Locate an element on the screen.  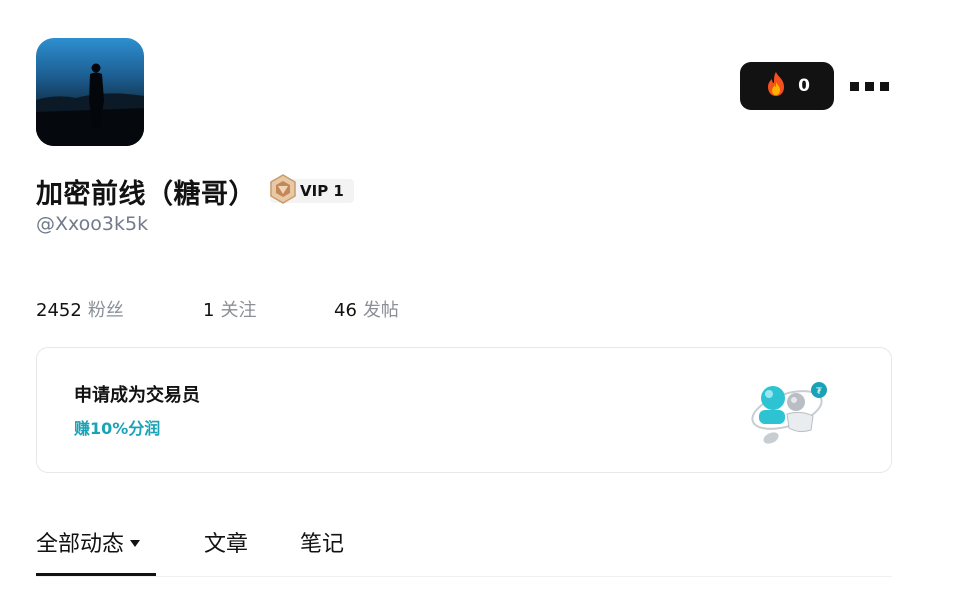
name-row: 加密前线（糖哥） VIP 1 is located at coordinates (195, 191).